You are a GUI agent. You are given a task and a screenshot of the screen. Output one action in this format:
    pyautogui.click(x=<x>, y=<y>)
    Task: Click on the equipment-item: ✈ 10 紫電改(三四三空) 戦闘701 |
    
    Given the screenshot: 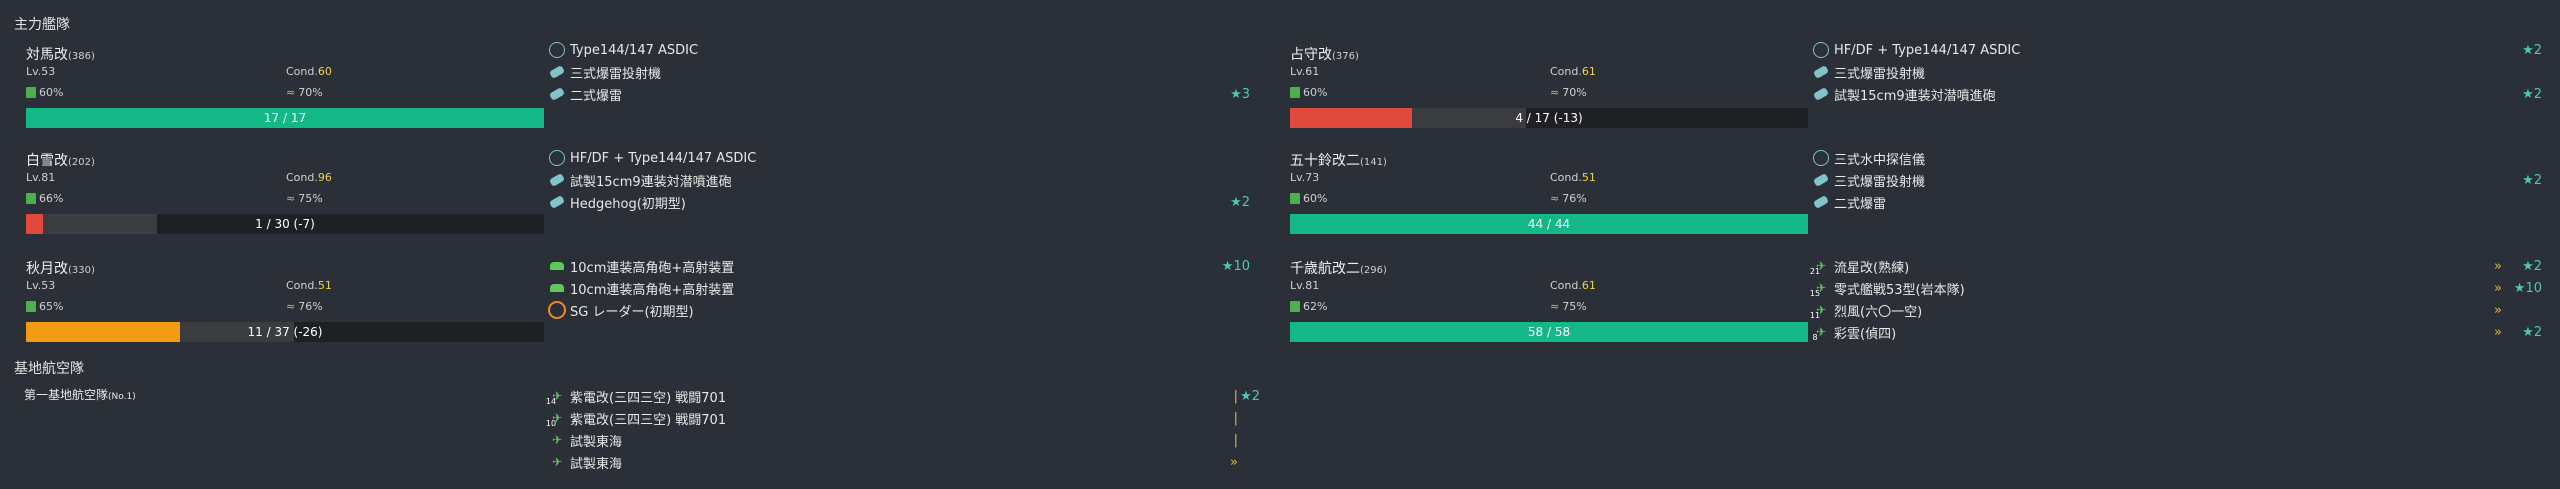 What is the action you would take?
    pyautogui.click(x=903, y=418)
    